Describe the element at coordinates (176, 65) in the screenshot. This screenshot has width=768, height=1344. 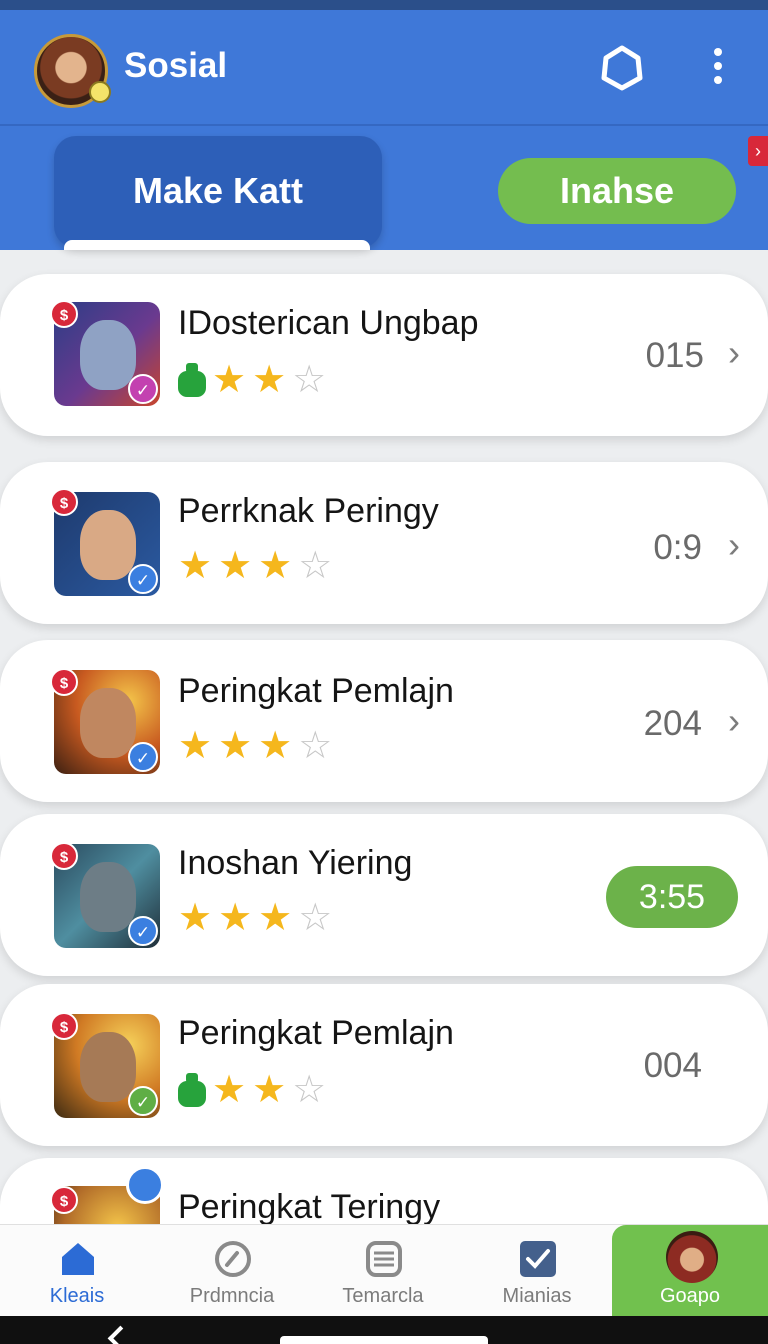
I see `page-title: Sosial` at that location.